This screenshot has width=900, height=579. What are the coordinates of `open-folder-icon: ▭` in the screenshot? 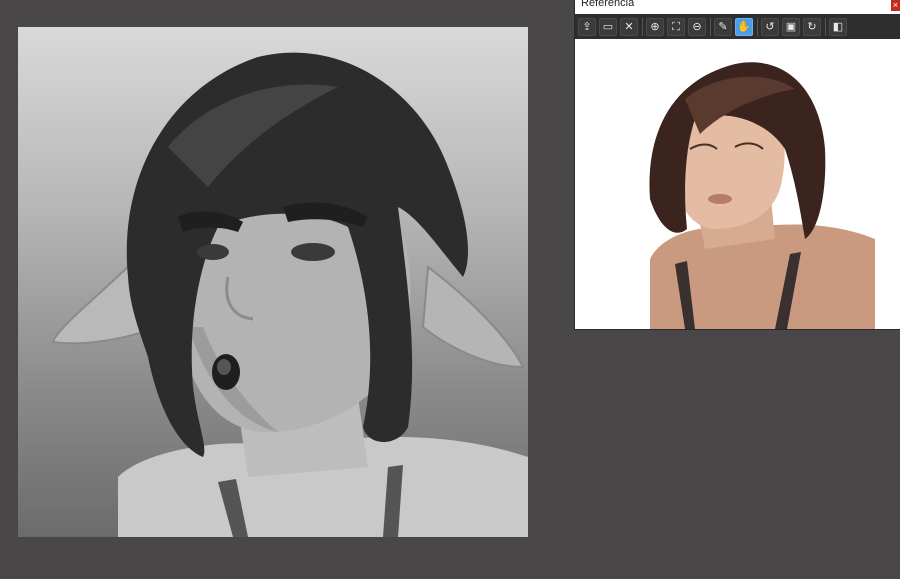 It's located at (608, 26).